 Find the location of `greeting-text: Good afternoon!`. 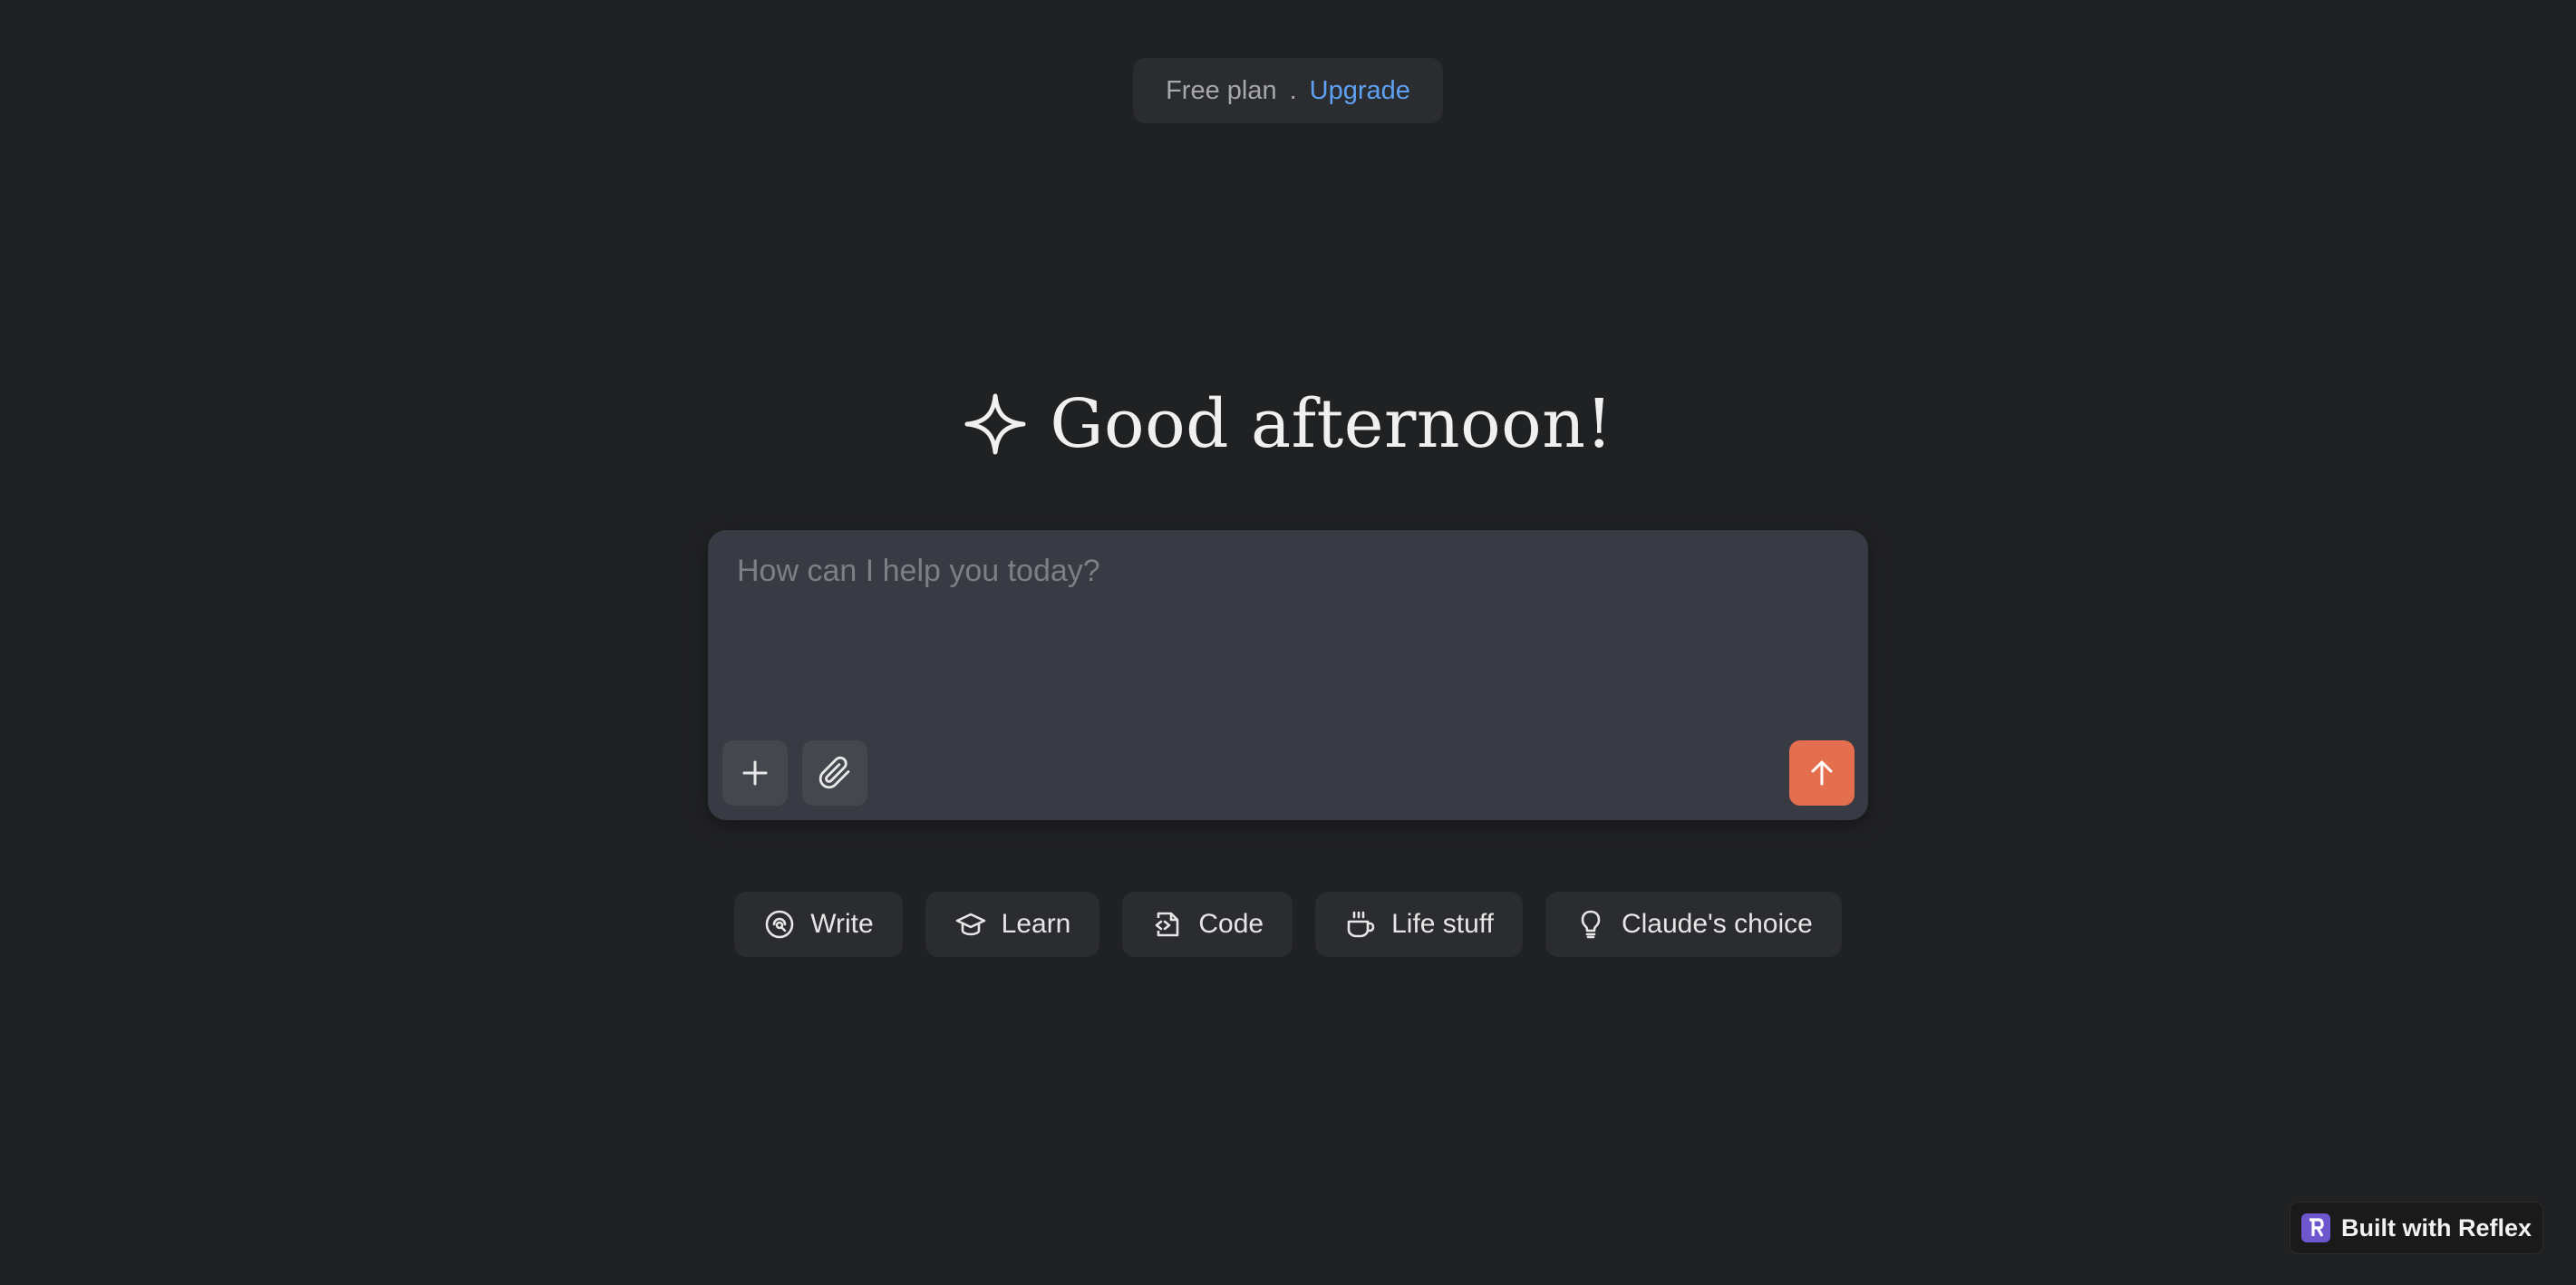

greeting-text: Good afternoon! is located at coordinates (1331, 424).